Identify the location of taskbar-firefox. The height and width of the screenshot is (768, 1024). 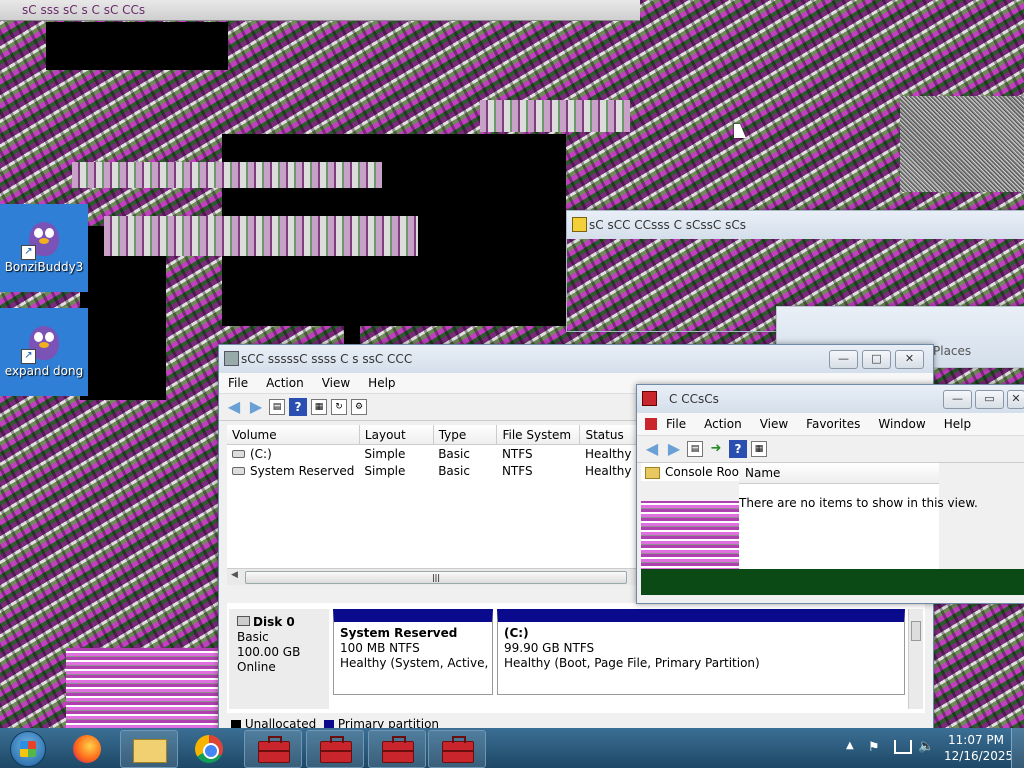
(89, 749).